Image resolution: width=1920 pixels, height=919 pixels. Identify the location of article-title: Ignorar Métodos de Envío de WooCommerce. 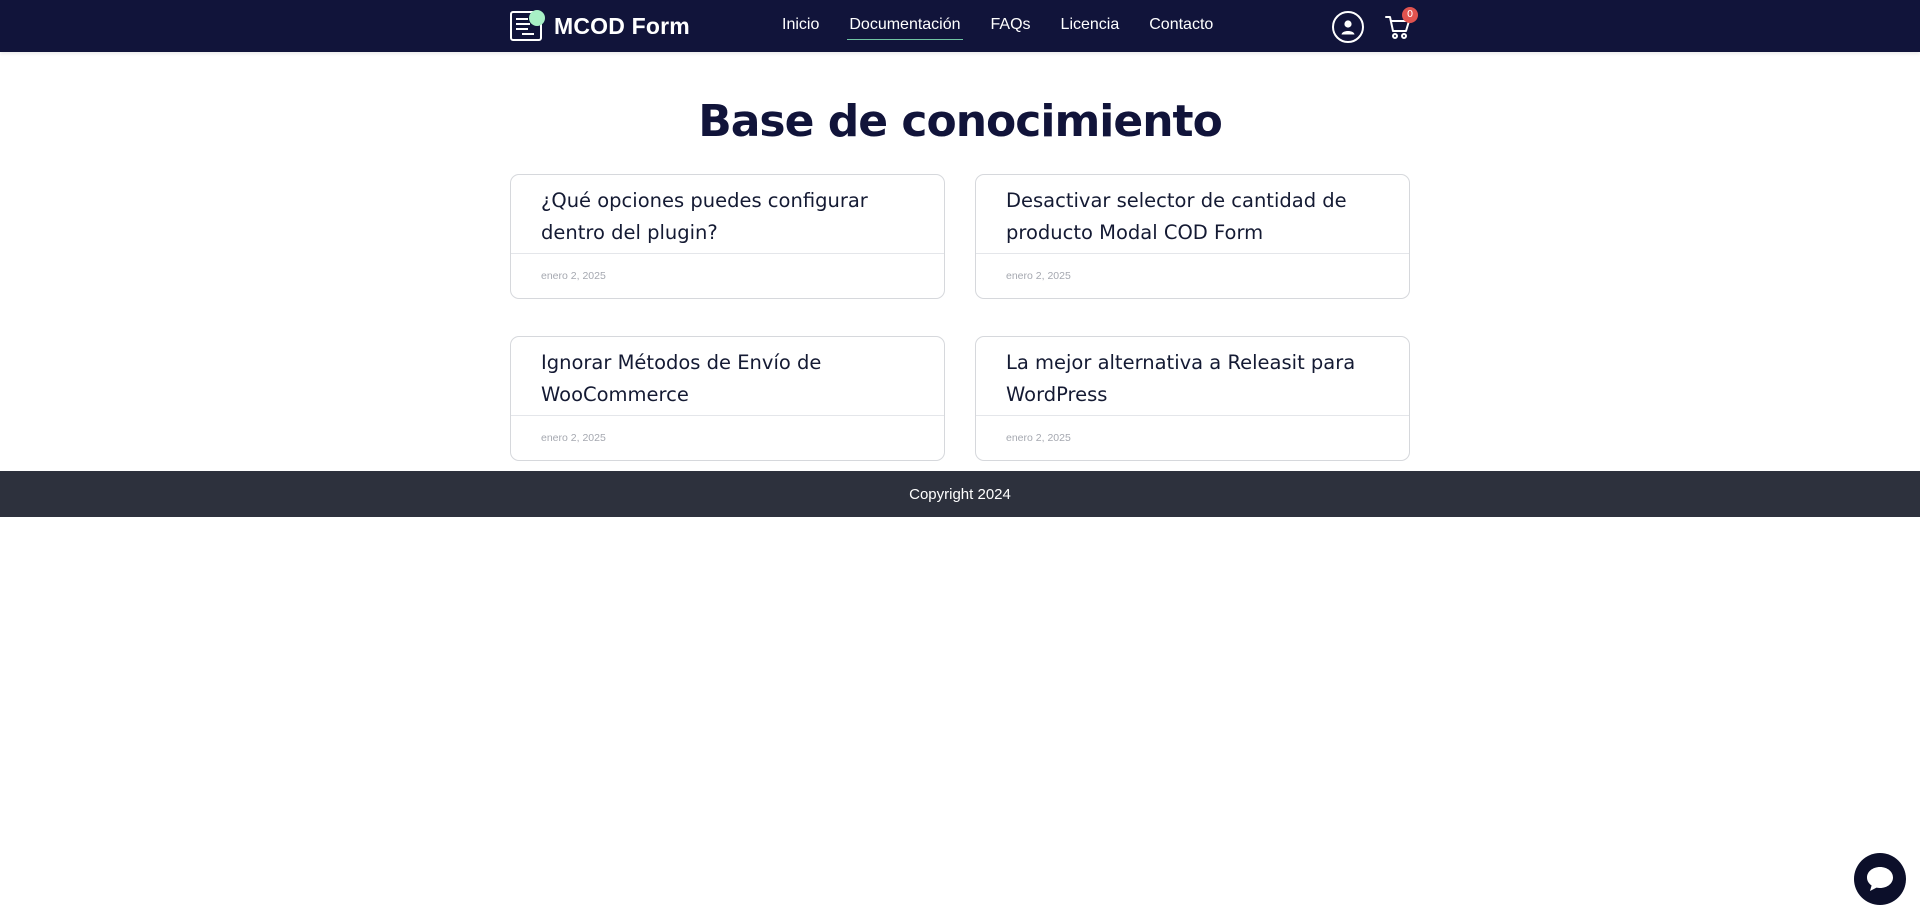
(731, 379).